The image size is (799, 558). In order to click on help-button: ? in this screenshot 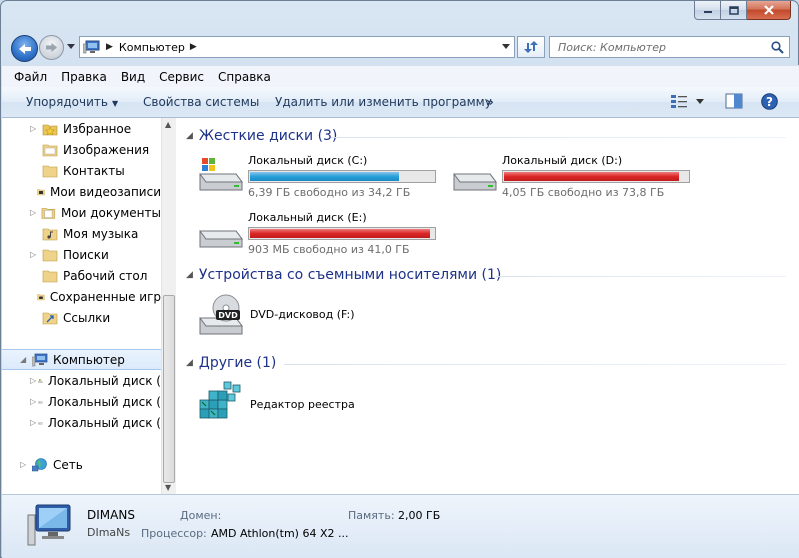, I will do `click(769, 103)`.